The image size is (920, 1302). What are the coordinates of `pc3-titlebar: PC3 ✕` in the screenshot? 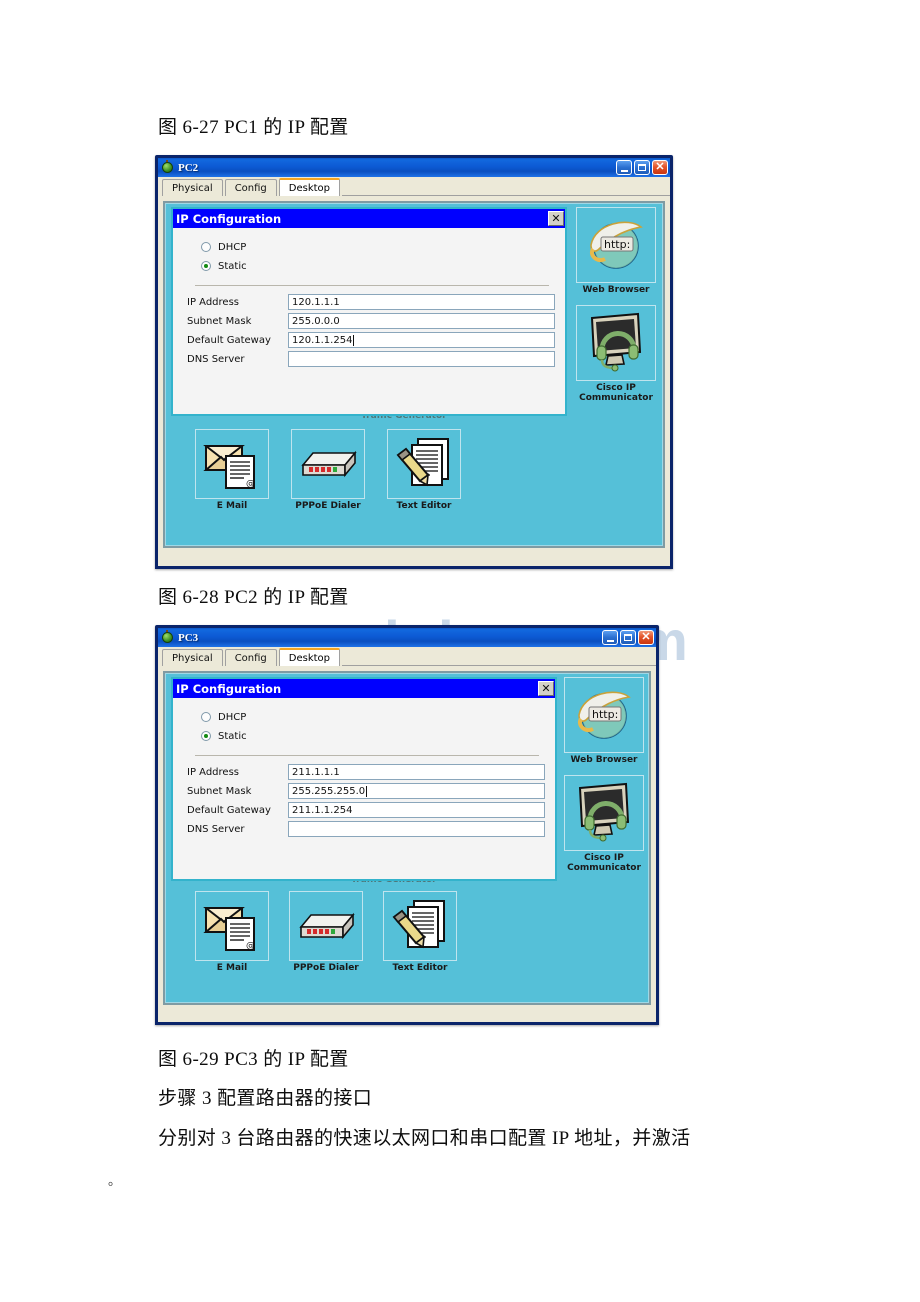 It's located at (407, 637).